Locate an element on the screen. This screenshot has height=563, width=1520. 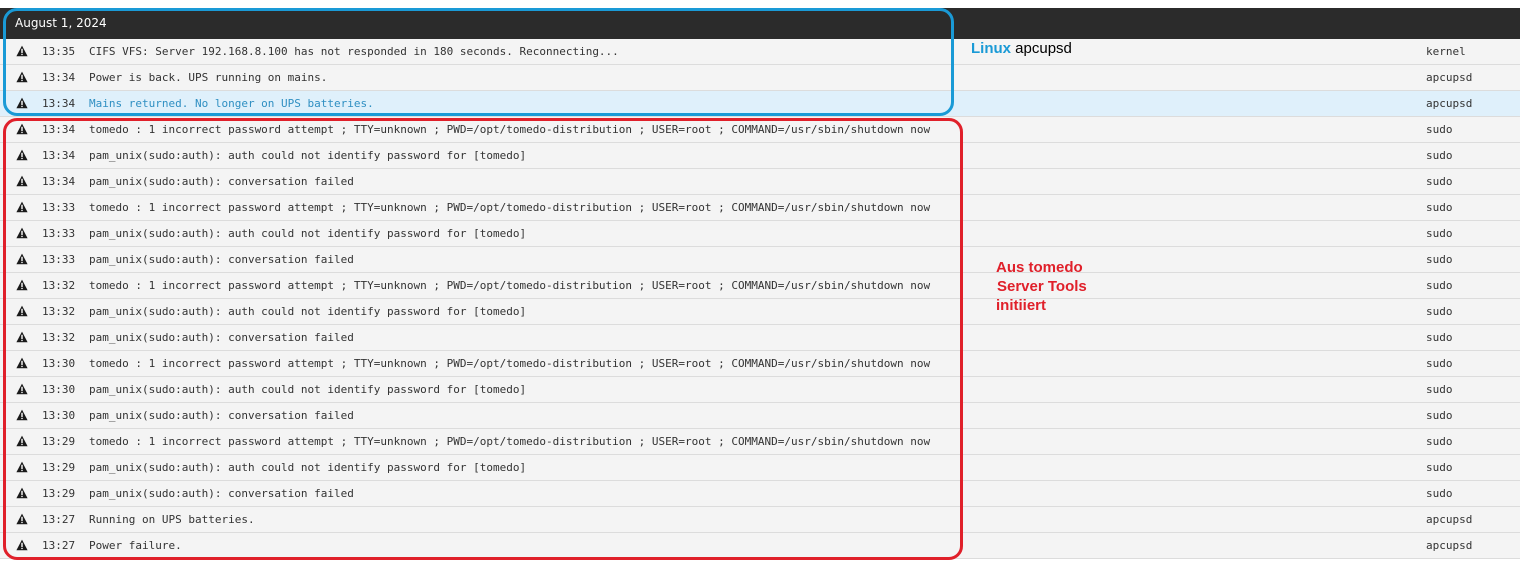
annotation-tomedo-line: Aus tomedo is located at coordinates (1039, 267).